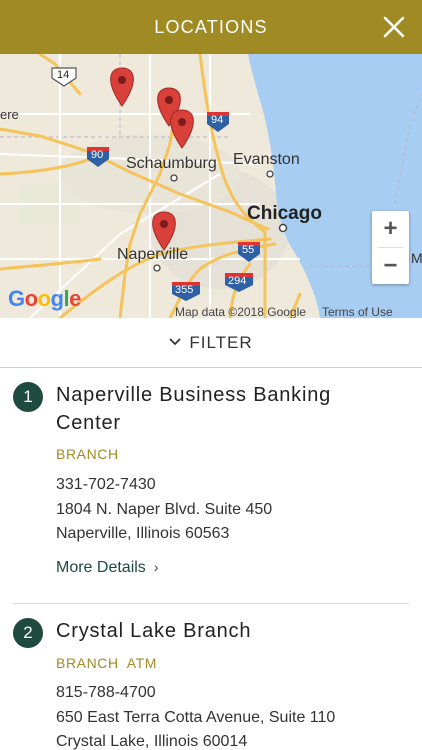  What do you see at coordinates (44, 298) in the screenshot?
I see `google-logo: Google` at bounding box center [44, 298].